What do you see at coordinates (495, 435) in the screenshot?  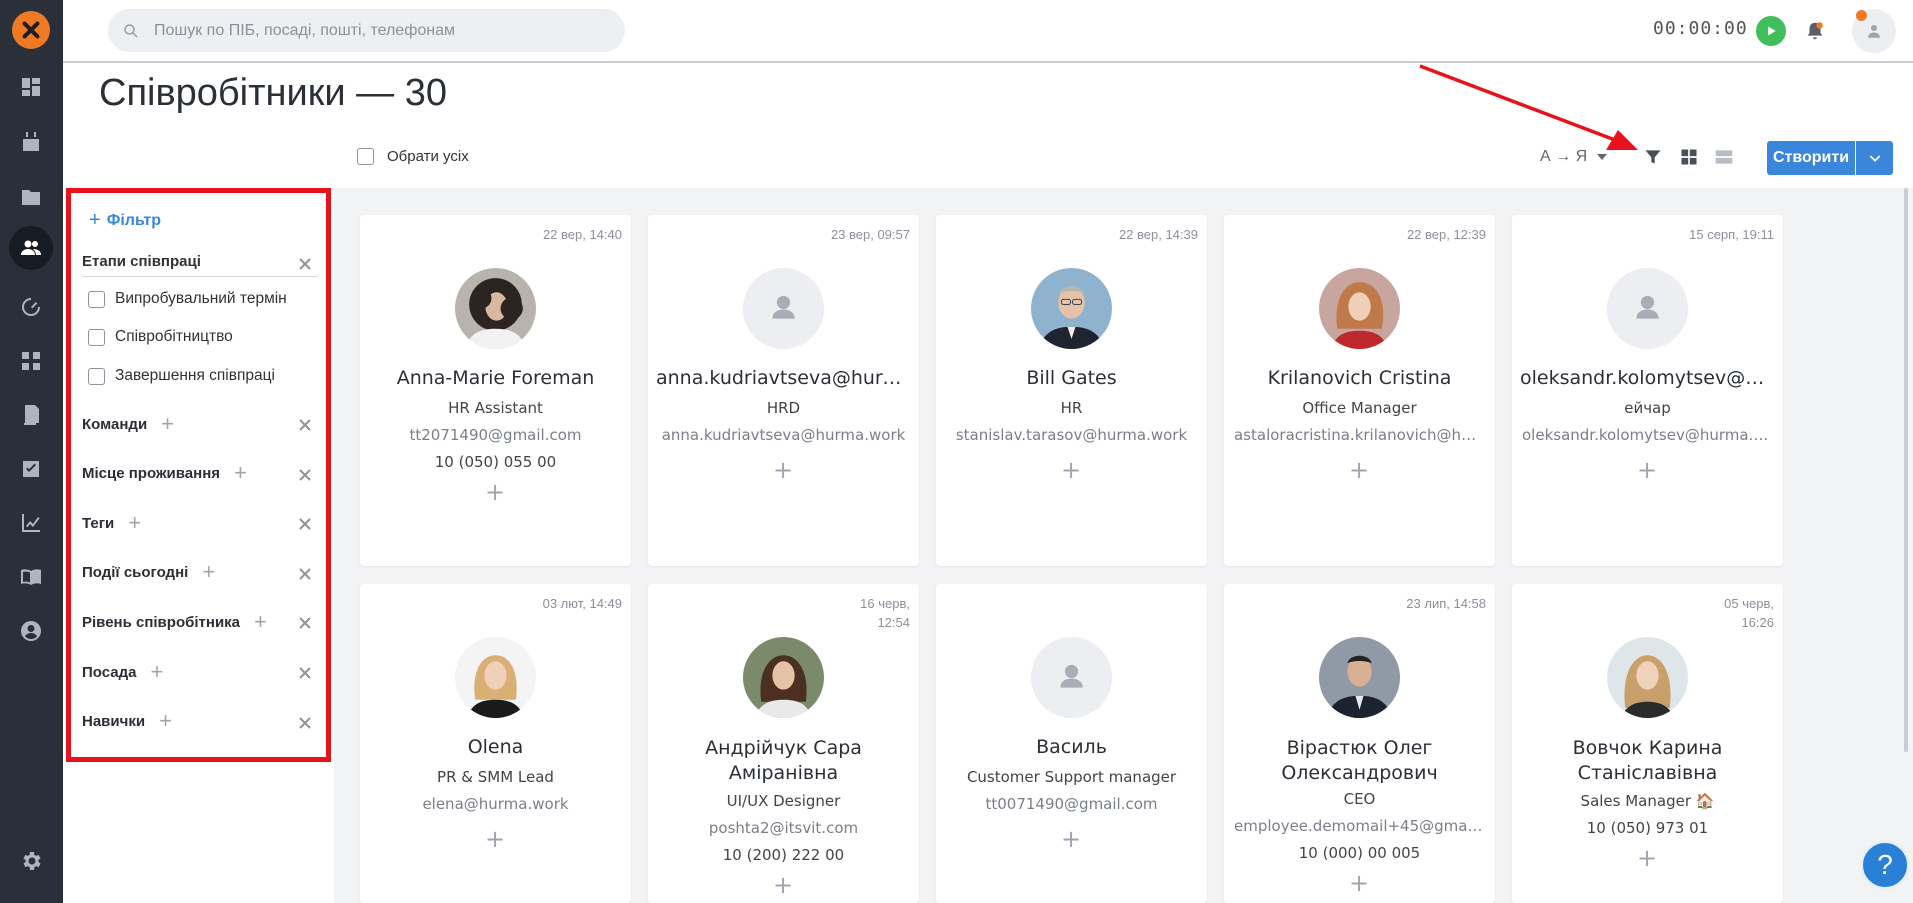 I see `employee-email: tt2071490@gmail.com` at bounding box center [495, 435].